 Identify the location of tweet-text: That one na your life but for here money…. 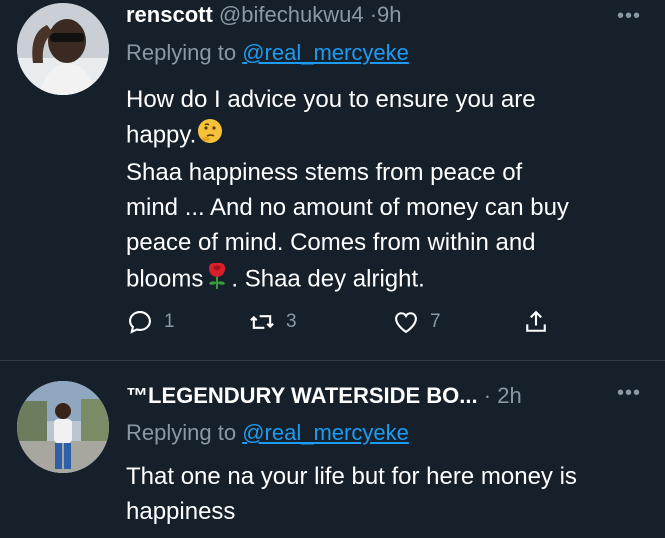
(386, 494).